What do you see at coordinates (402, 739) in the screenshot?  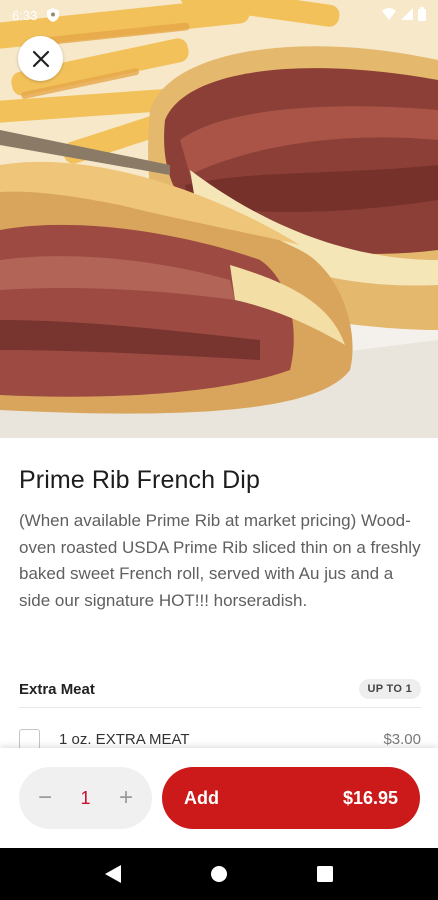 I see `option-choice-price: $3.00` at bounding box center [402, 739].